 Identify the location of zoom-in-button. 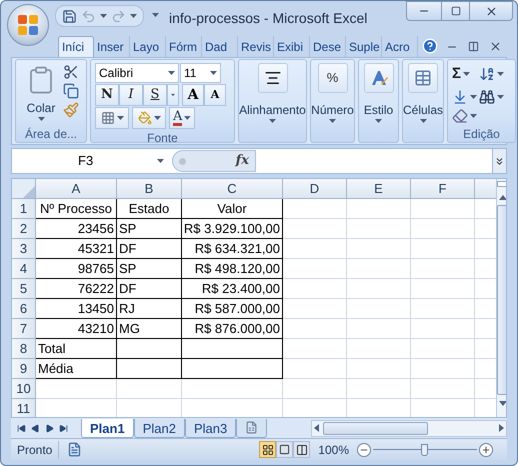
(486, 449).